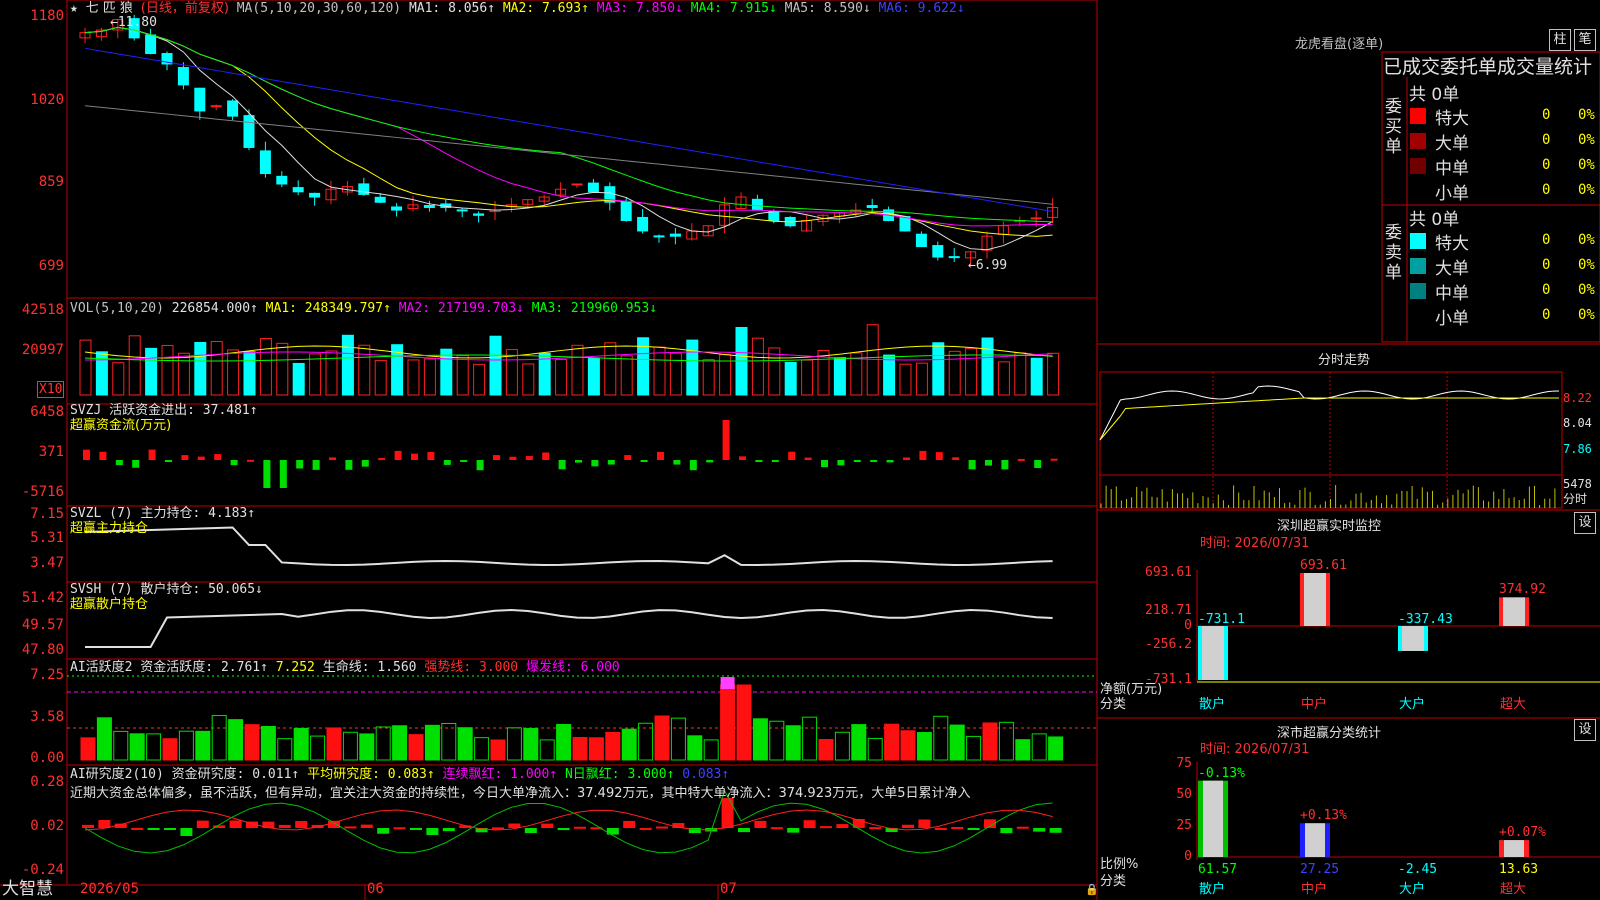 This screenshot has height=900, width=1600. What do you see at coordinates (1092, 889) in the screenshot?
I see `lock-icon: 🔒` at bounding box center [1092, 889].